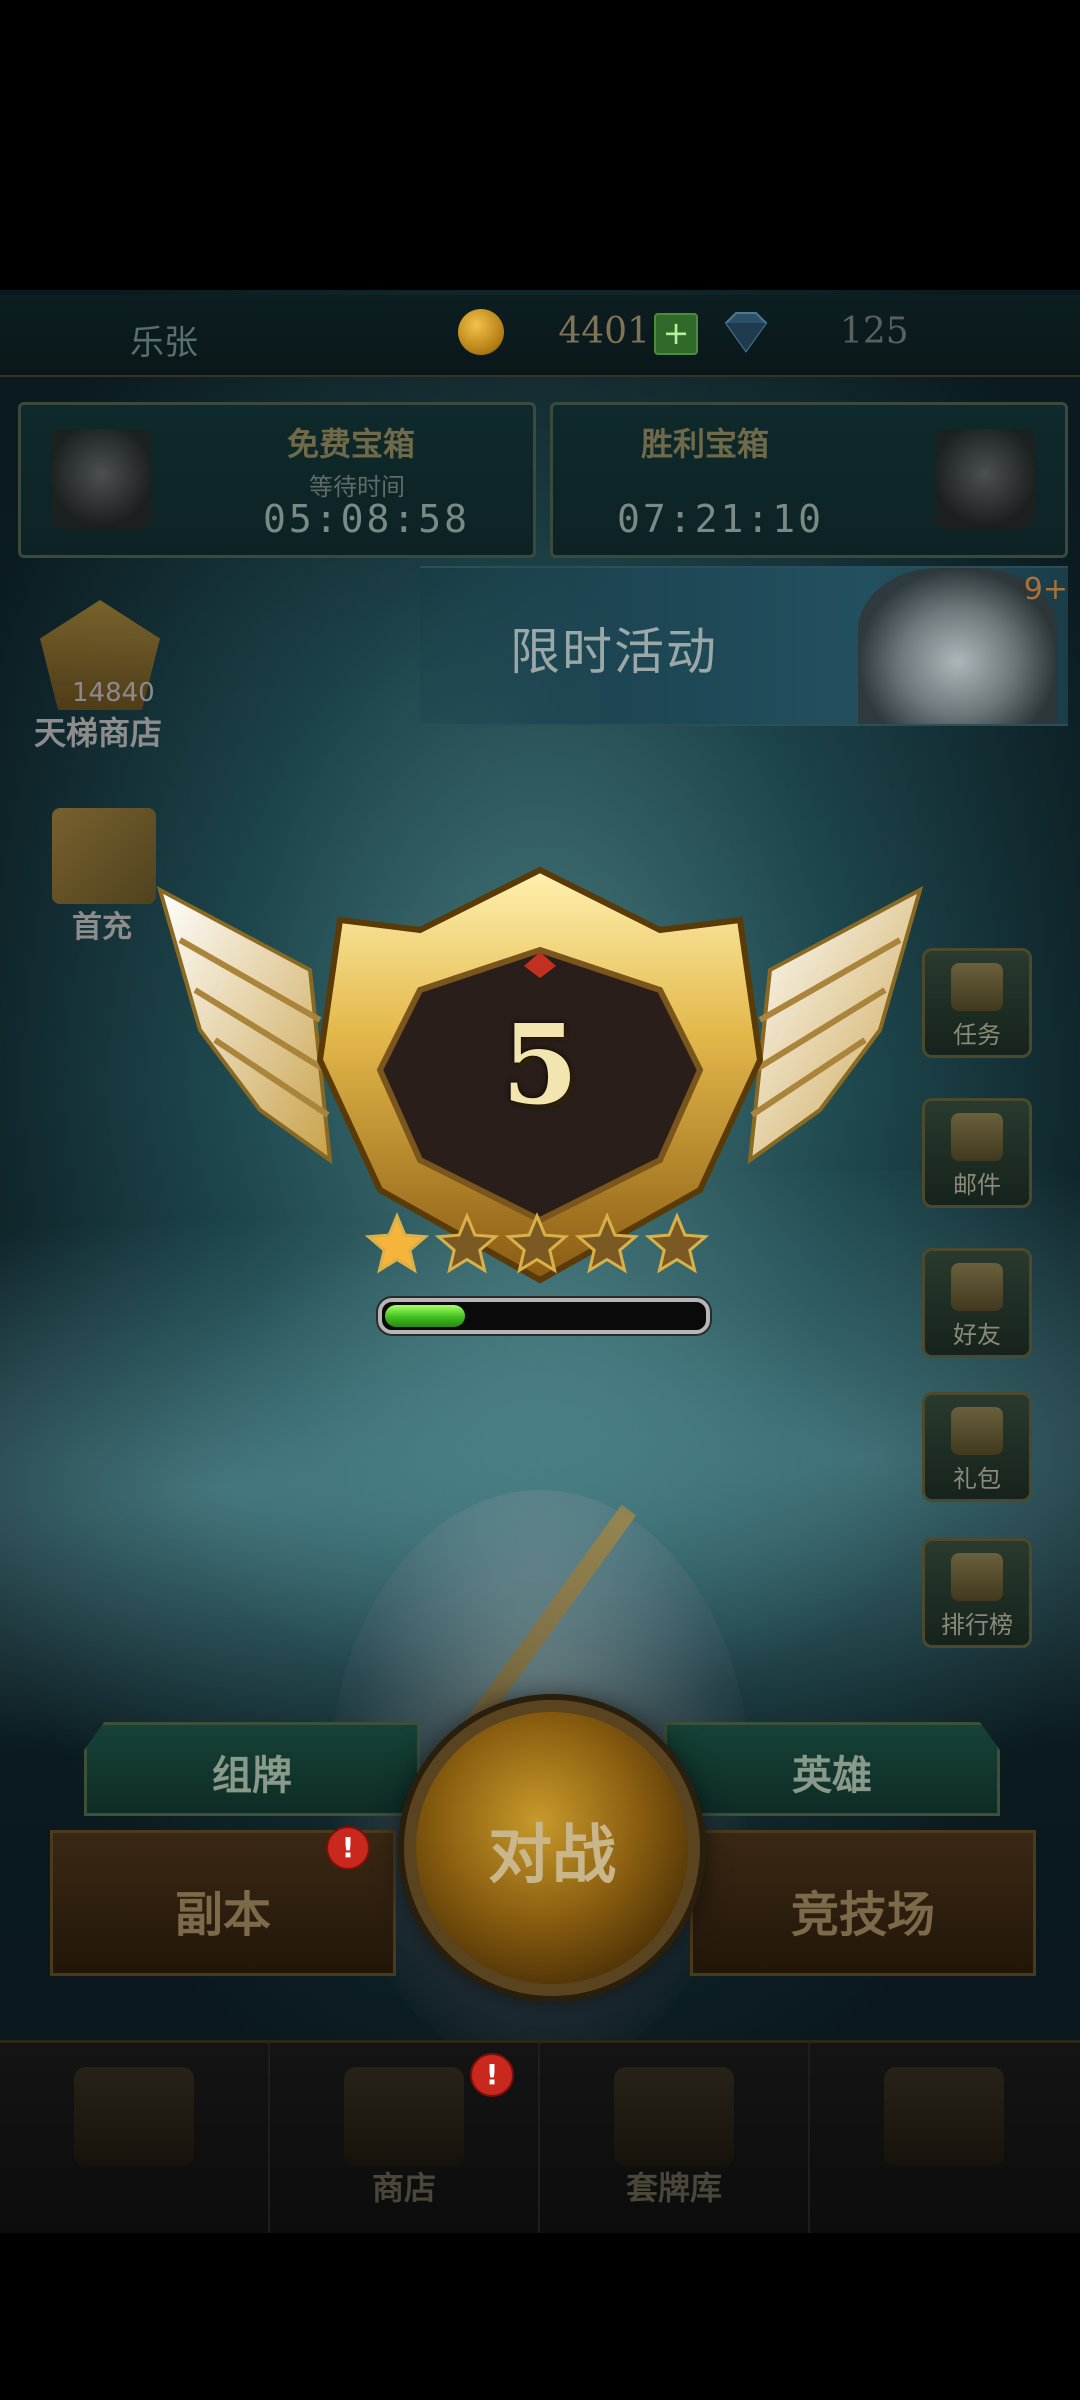 This screenshot has width=1080, height=2400. What do you see at coordinates (604, 331) in the screenshot?
I see `coin-amount: 4401` at bounding box center [604, 331].